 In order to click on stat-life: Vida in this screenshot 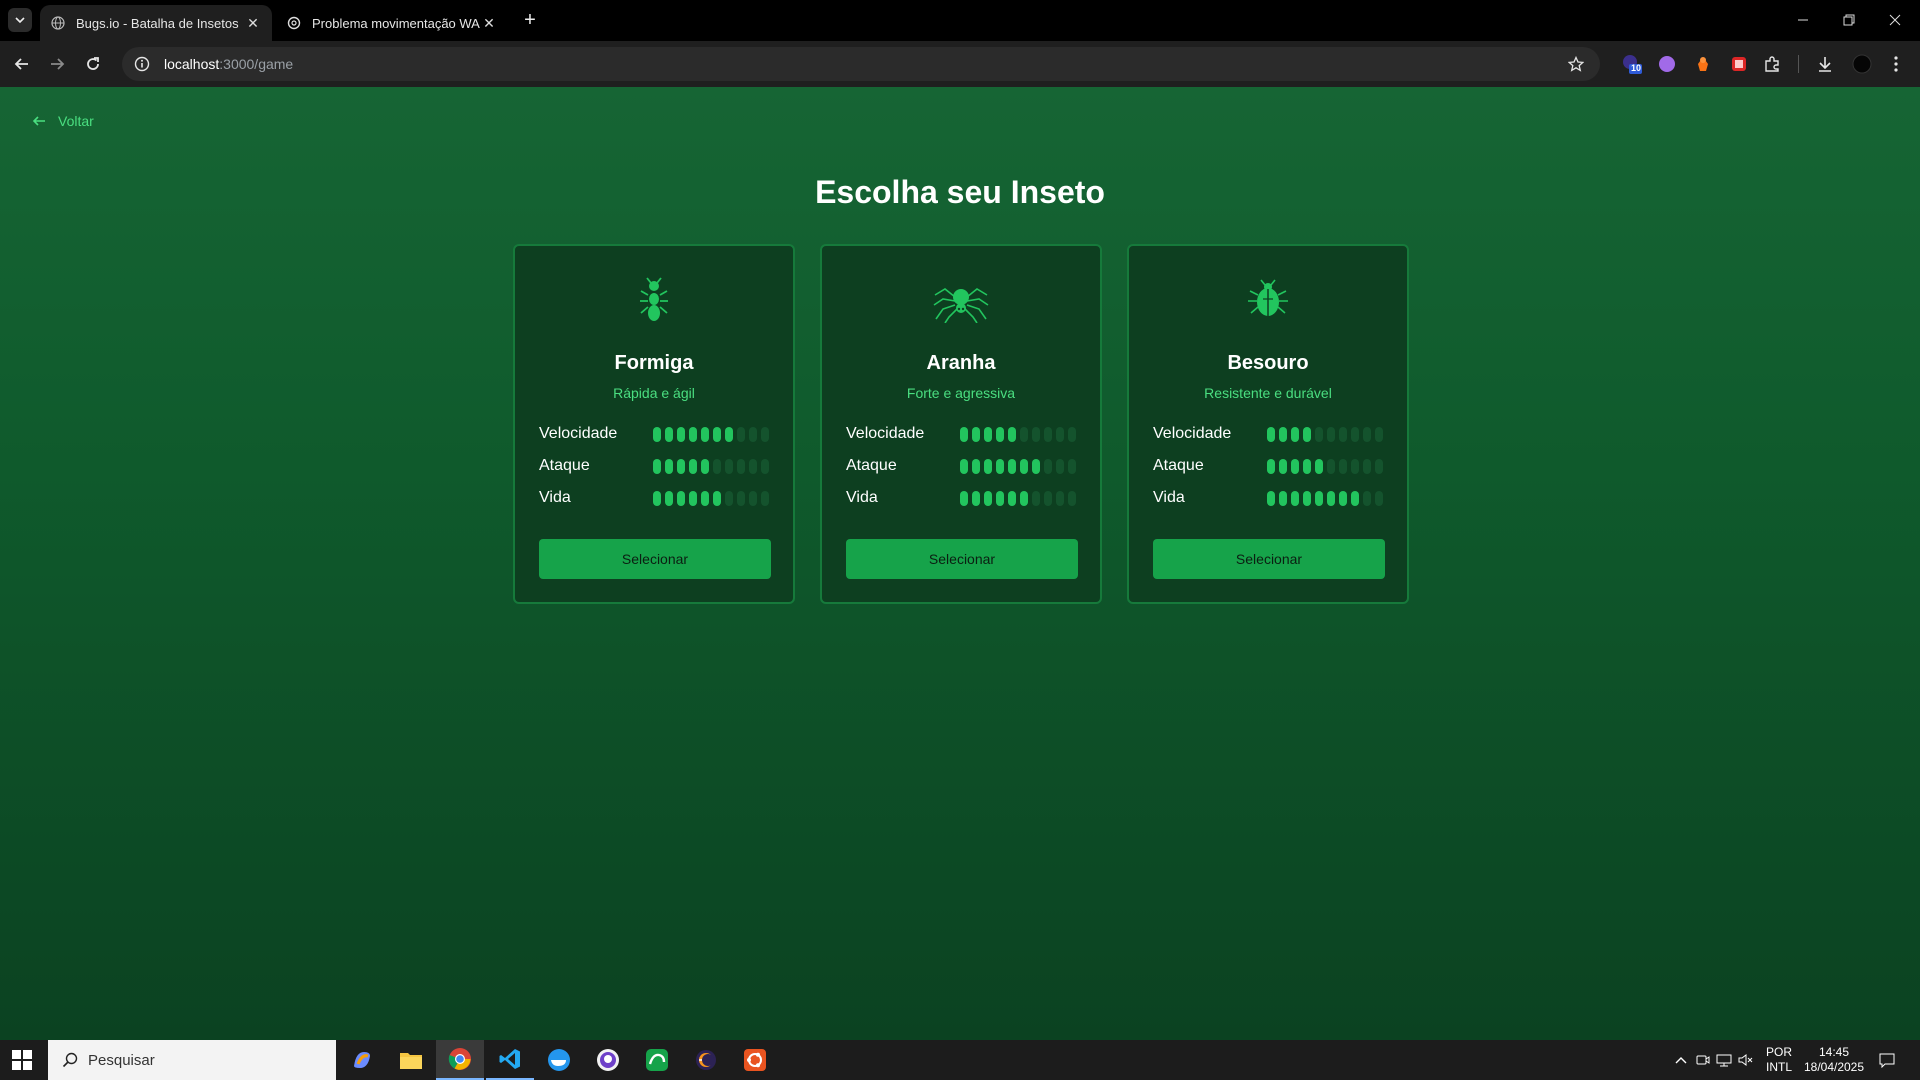, I will do `click(962, 498)`.